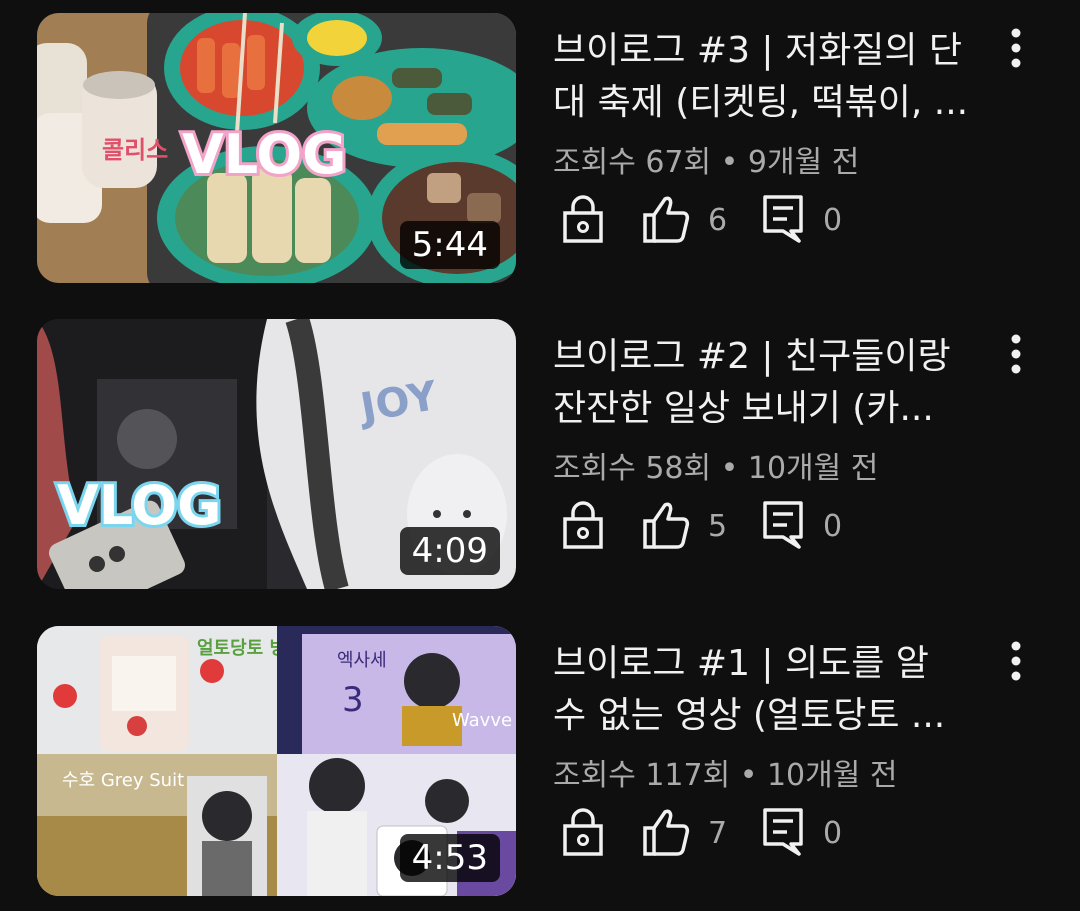 This screenshot has width=1080, height=911. Describe the element at coordinates (706, 162) in the screenshot. I see `video-meta: 조회수 67회 • 9개월 전` at that location.